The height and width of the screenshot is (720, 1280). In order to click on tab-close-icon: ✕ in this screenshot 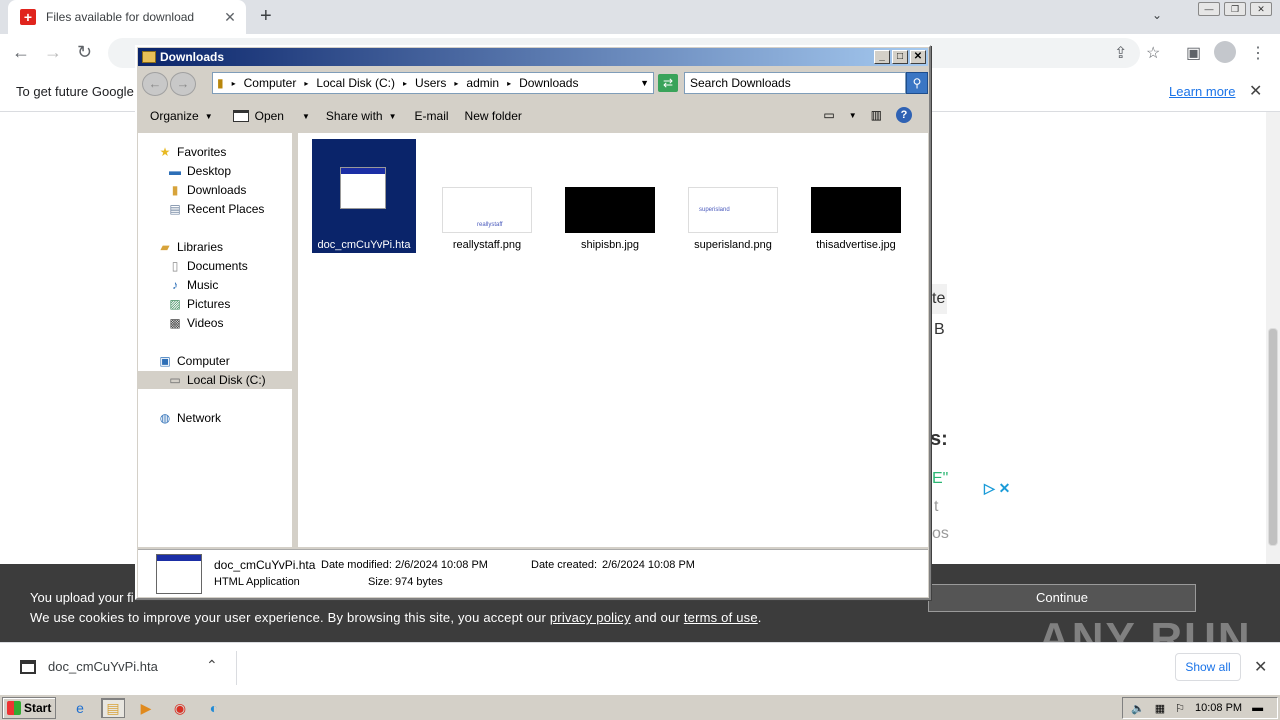, I will do `click(230, 17)`.